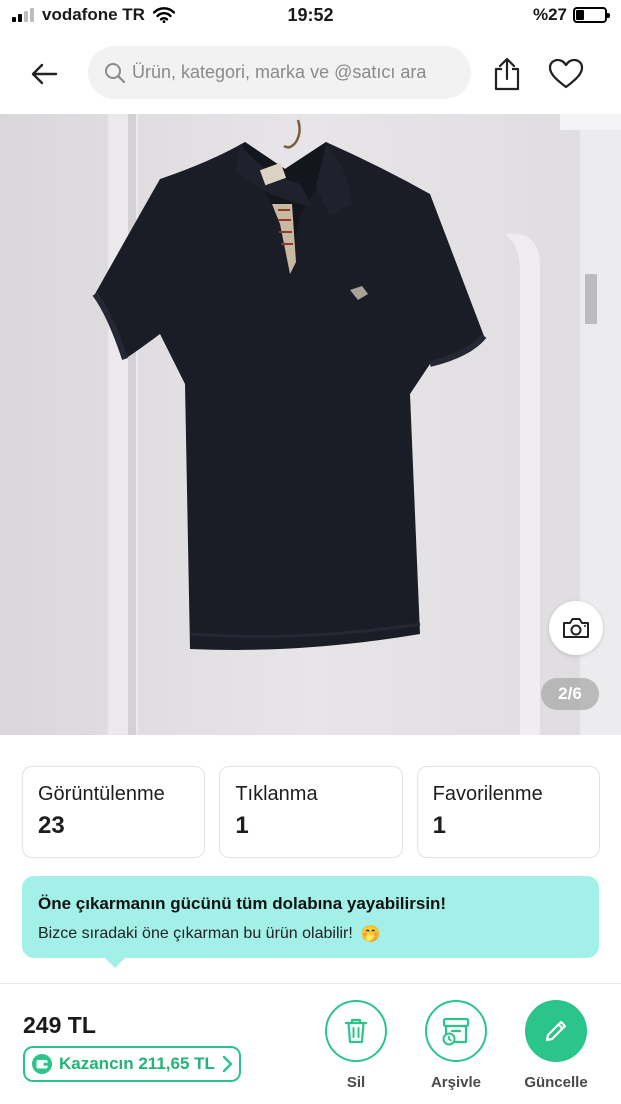 Image resolution: width=621 pixels, height=1104 pixels. I want to click on delete-label: Sil, so click(356, 1082).